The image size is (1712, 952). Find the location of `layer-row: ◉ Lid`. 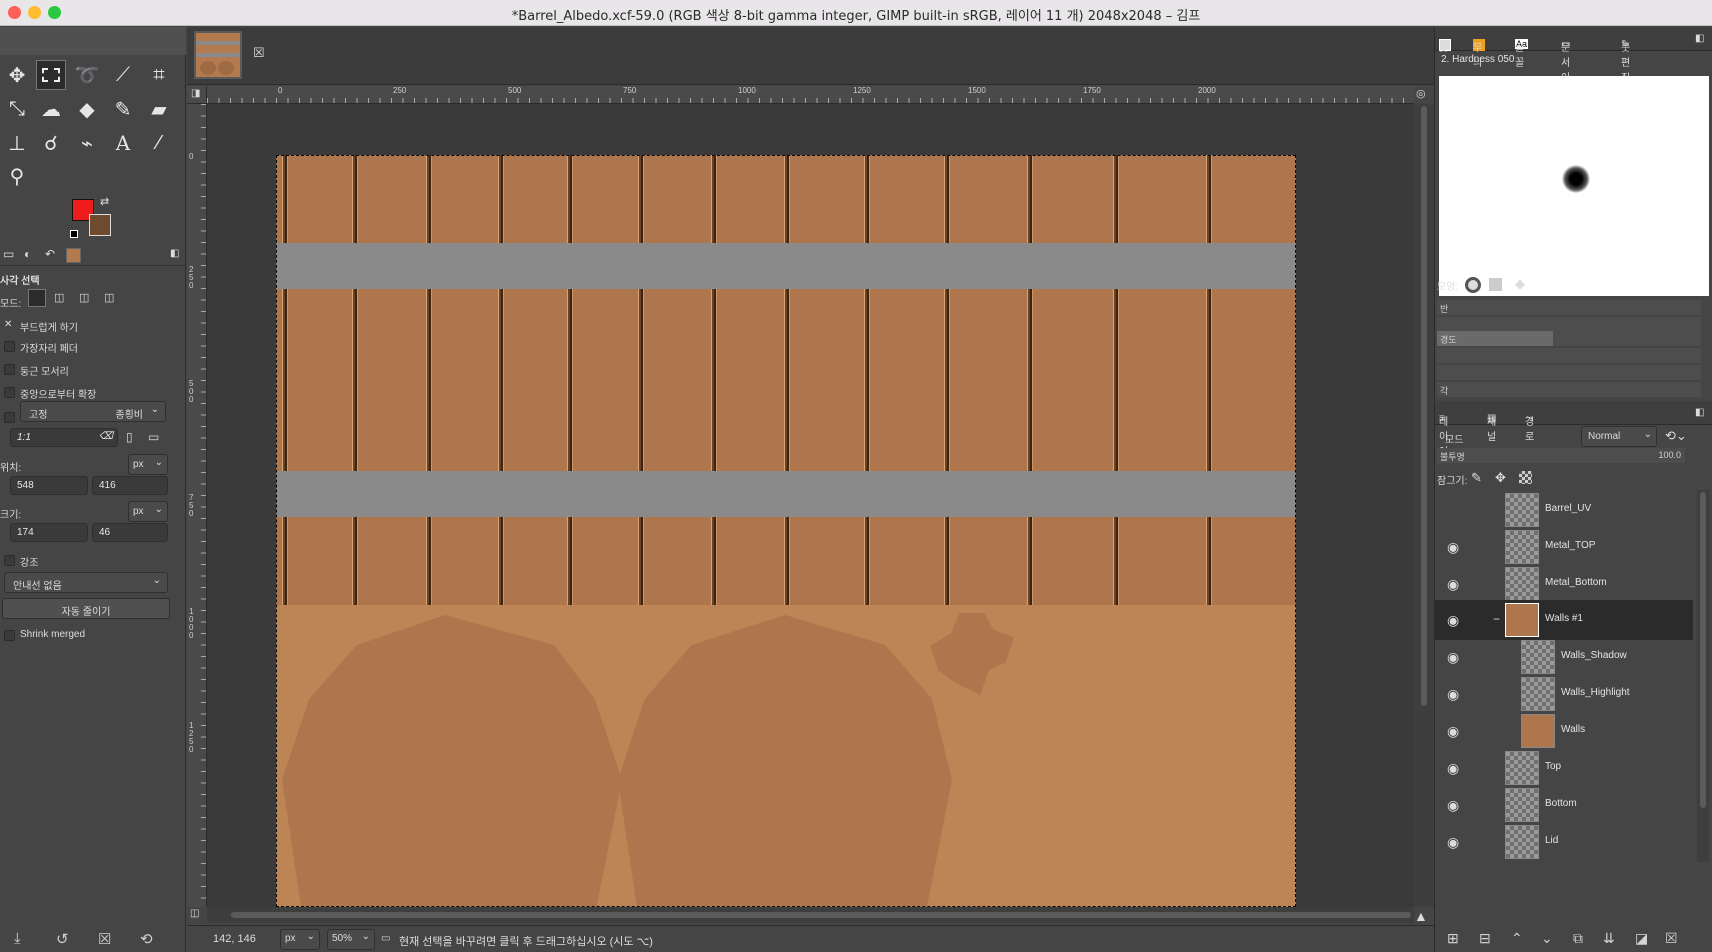

layer-row: ◉ Lid is located at coordinates (1564, 842).